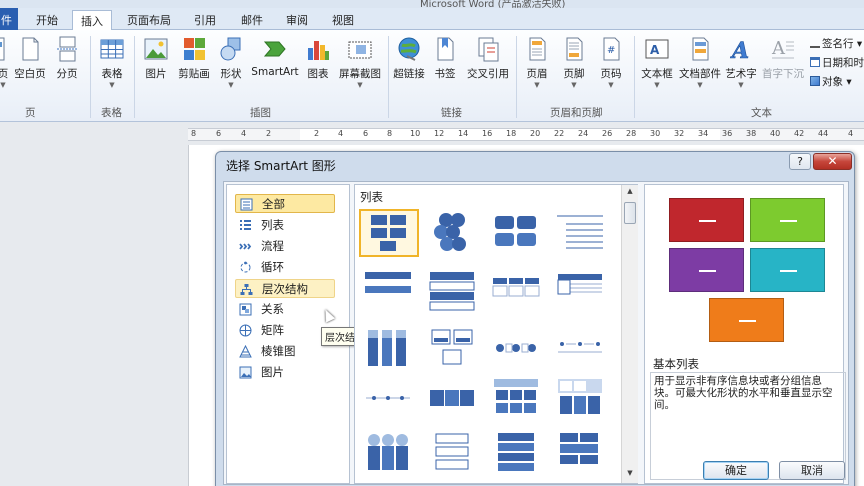 Image resolution: width=864 pixels, height=486 pixels. I want to click on layout-thumb-stacked, so click(453, 293).